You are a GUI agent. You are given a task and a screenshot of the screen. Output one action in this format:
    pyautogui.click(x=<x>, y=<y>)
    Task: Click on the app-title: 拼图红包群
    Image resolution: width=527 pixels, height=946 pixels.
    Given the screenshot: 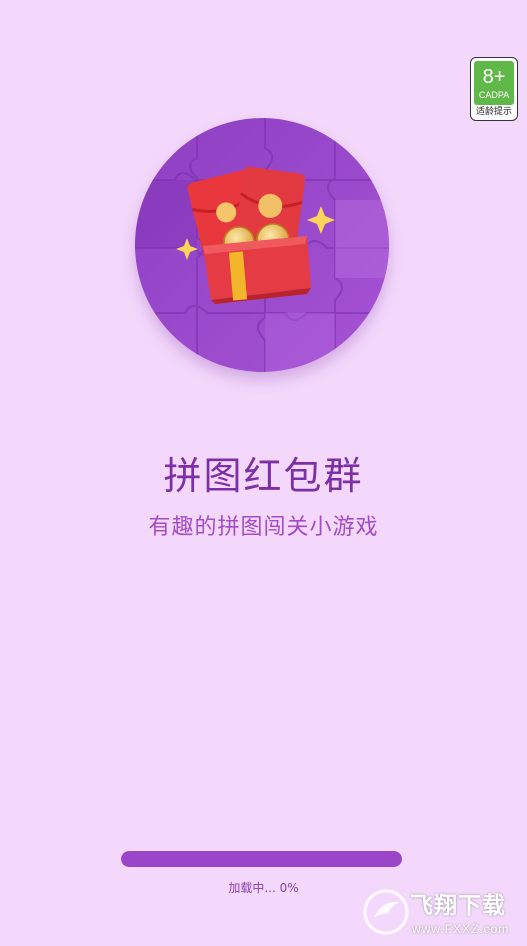 What is the action you would take?
    pyautogui.click(x=263, y=476)
    